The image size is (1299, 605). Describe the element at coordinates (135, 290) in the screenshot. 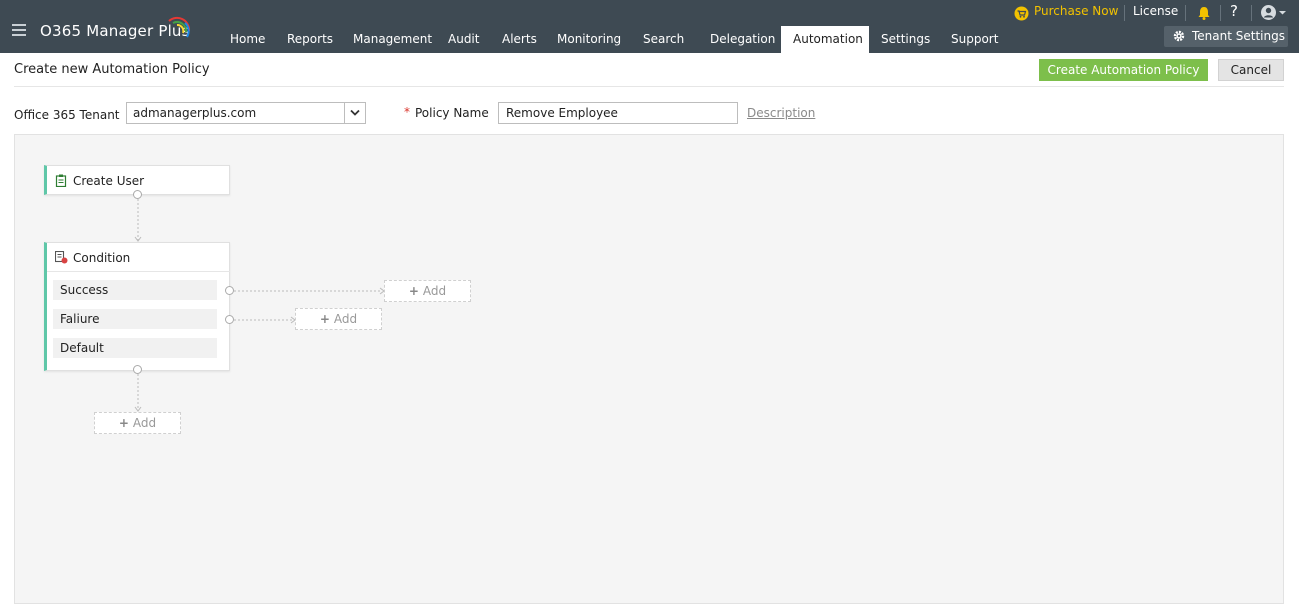

I see `condition-row-success: Success` at that location.